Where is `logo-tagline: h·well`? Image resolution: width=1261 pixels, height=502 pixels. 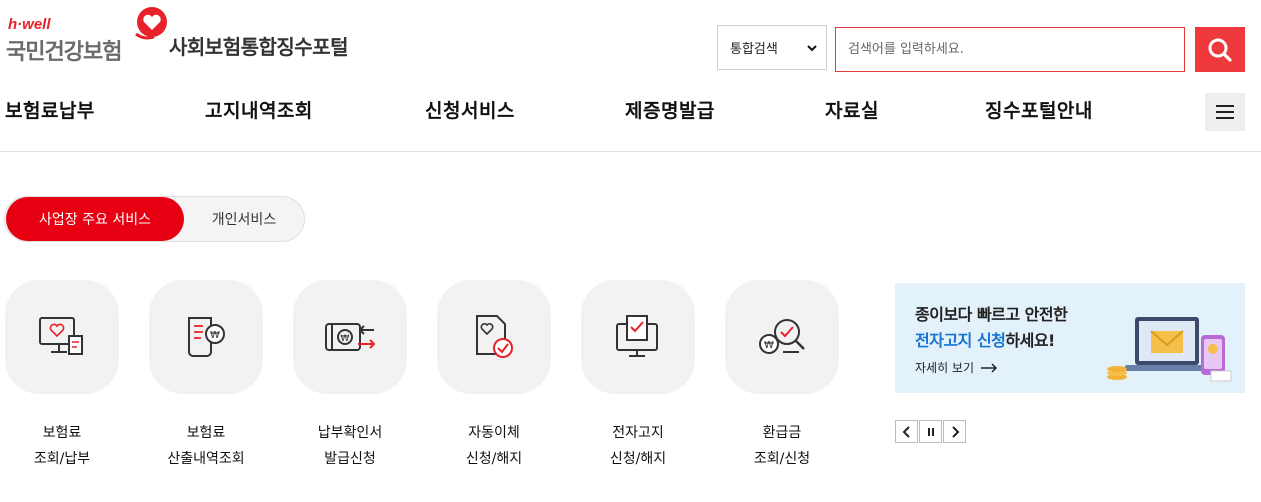
logo-tagline: h·well is located at coordinates (29, 24).